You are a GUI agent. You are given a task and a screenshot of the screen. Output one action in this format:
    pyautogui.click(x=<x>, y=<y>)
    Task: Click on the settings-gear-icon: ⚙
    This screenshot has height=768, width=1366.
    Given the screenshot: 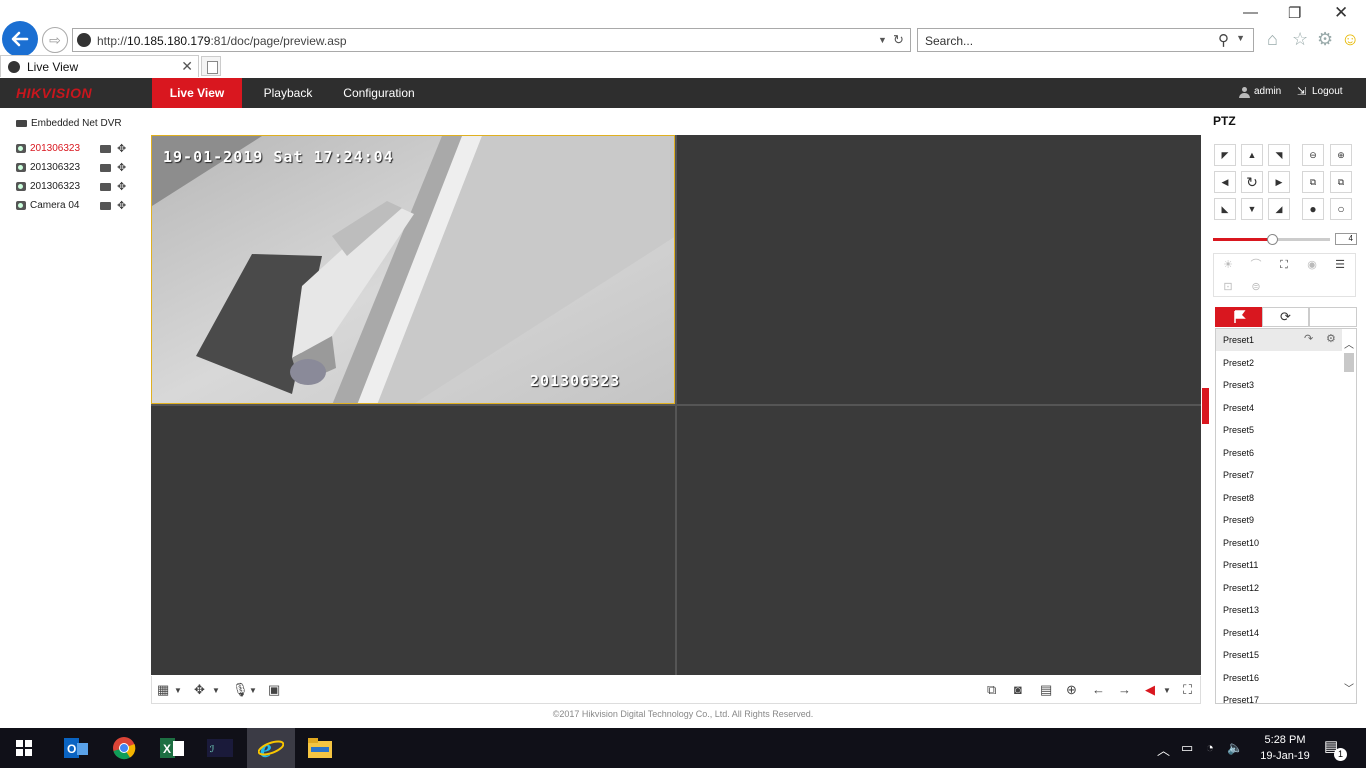 What is the action you would take?
    pyautogui.click(x=1325, y=39)
    